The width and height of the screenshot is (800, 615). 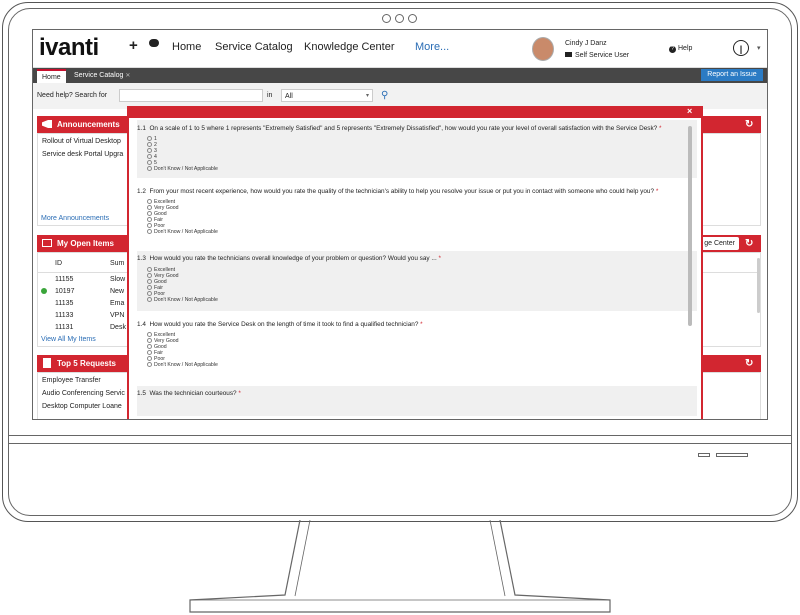 I want to click on question-title: 1.5 Was the technician courteous? *, so click(x=189, y=393).